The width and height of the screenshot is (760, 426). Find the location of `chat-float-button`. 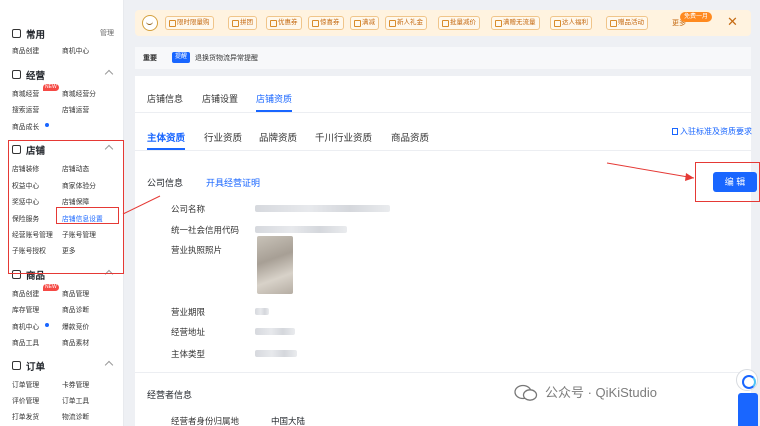

chat-float-button is located at coordinates (748, 409).